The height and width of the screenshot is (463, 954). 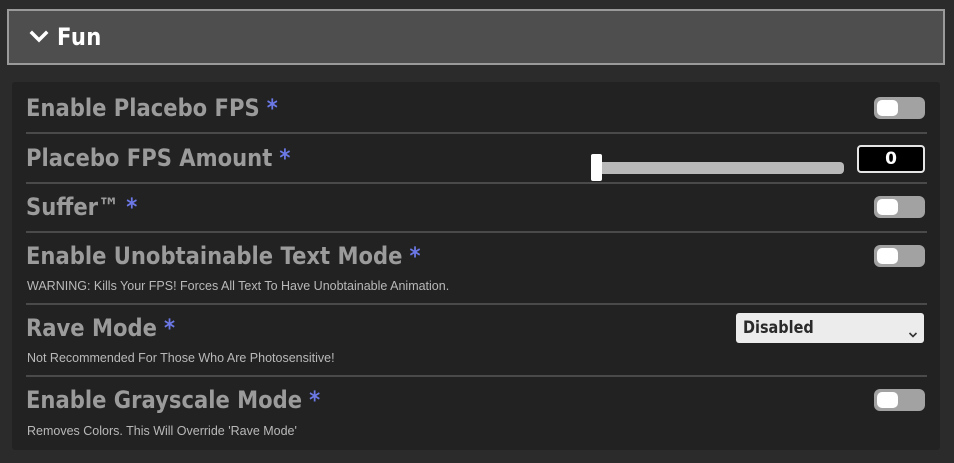 I want to click on unobtainable-text-toggle, so click(x=899, y=256).